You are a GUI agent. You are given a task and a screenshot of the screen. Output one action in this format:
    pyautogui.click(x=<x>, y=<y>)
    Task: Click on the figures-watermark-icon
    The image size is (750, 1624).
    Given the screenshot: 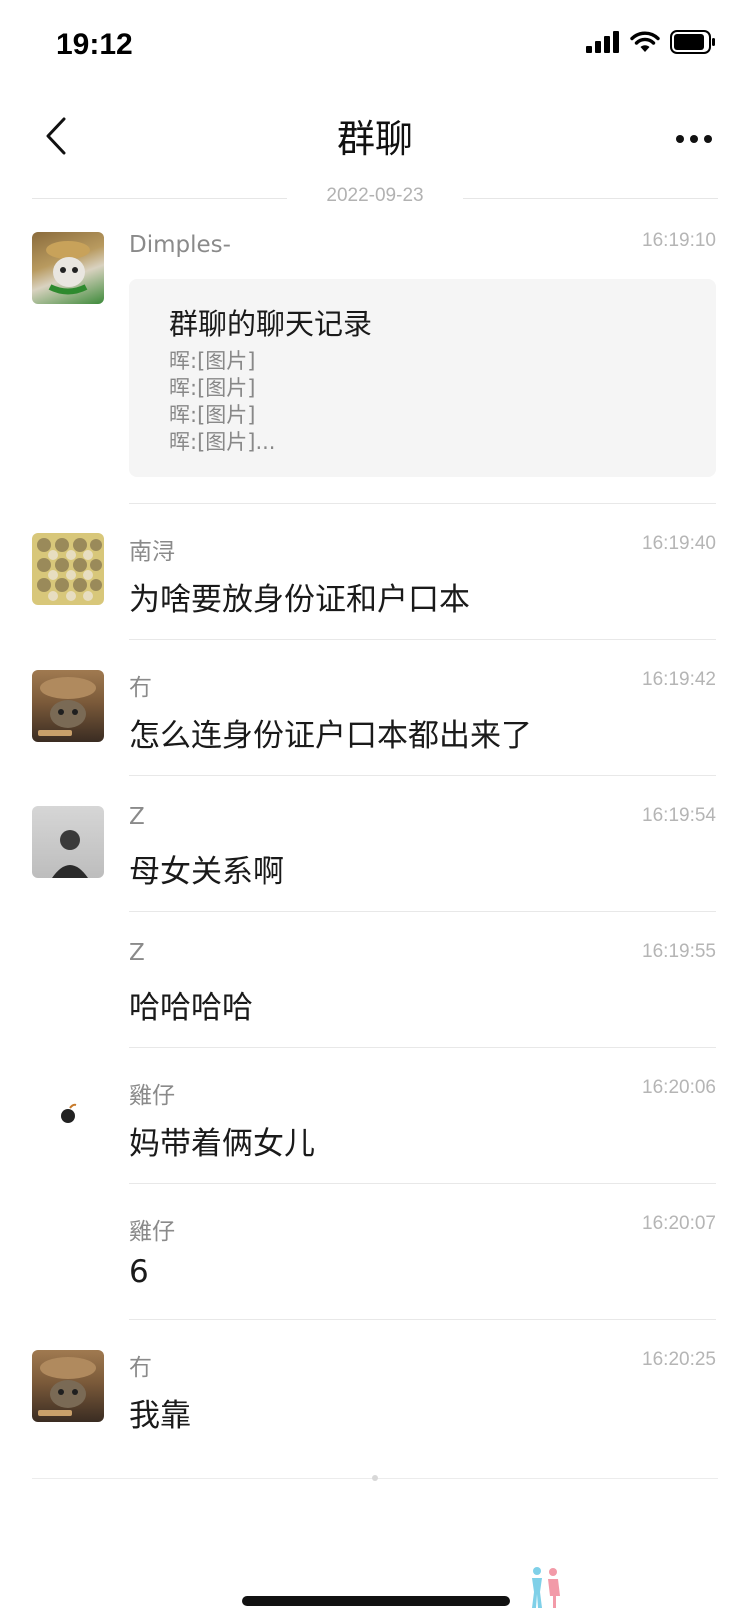 What is the action you would take?
    pyautogui.click(x=545, y=1587)
    